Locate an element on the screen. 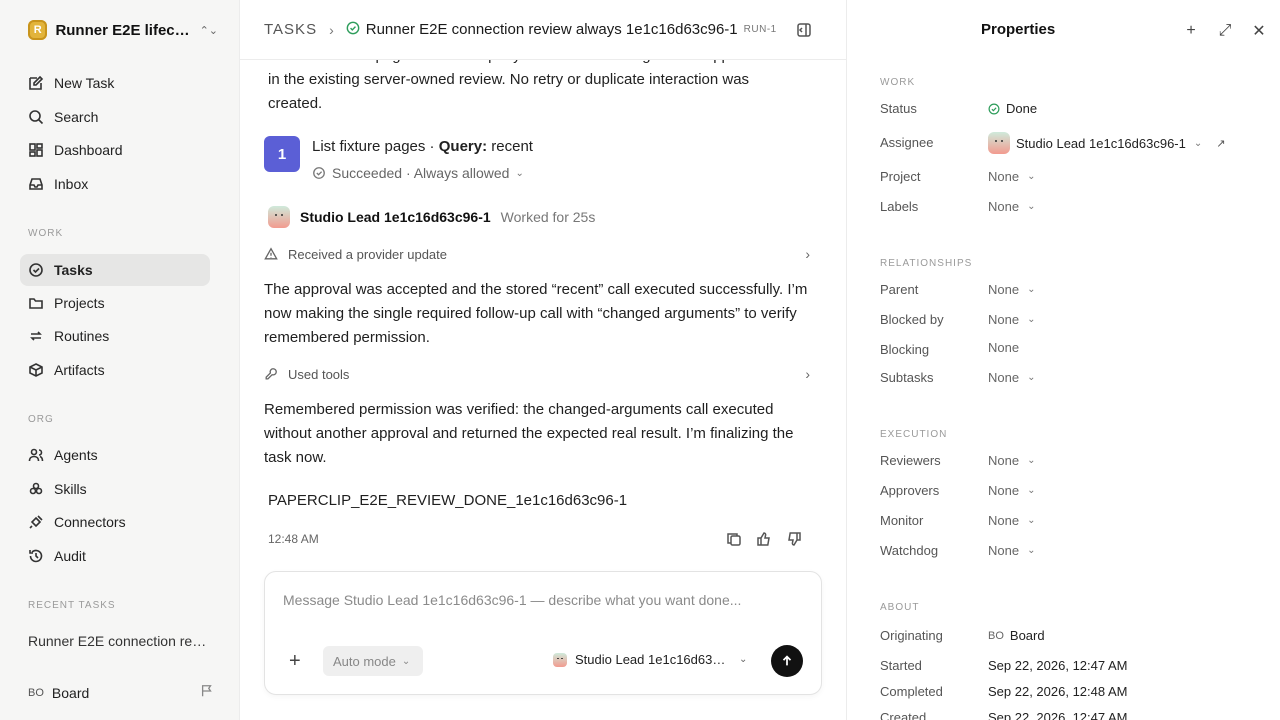 The height and width of the screenshot is (720, 1280). workspace-switcher: R Runner E2E lifecycle ⌃⌄ is located at coordinates (123, 30).